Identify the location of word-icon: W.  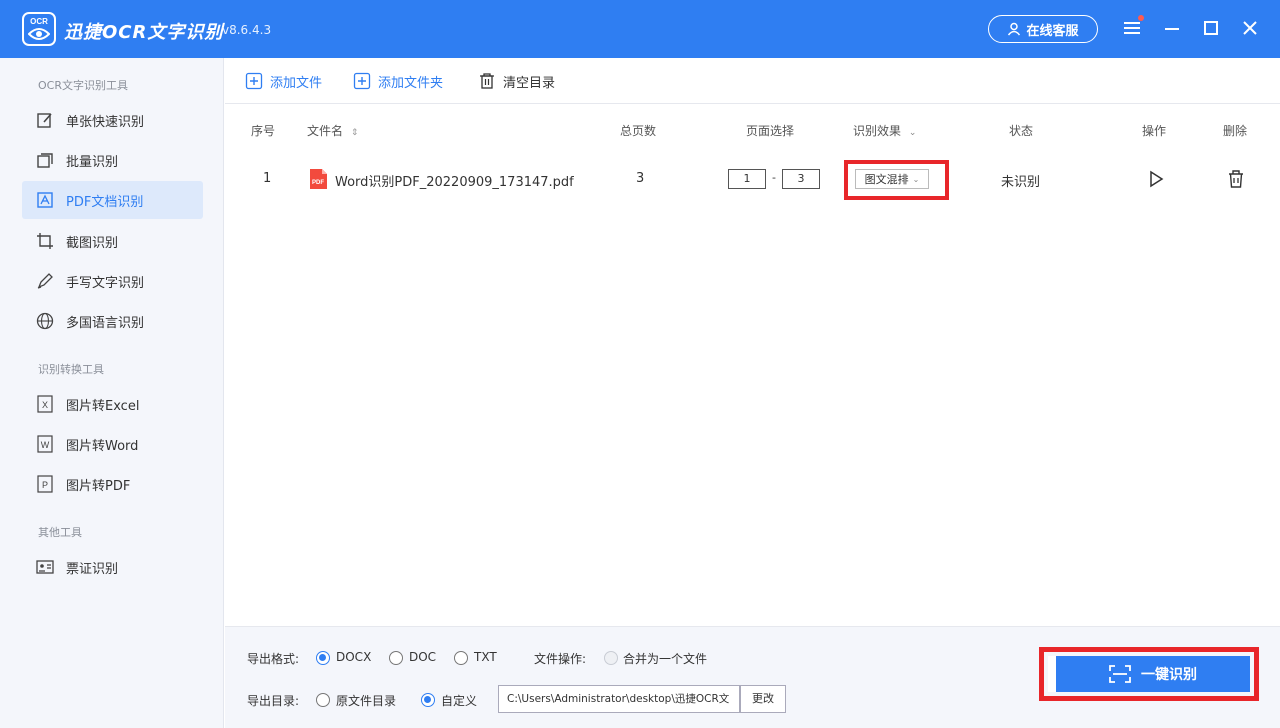
(45, 444).